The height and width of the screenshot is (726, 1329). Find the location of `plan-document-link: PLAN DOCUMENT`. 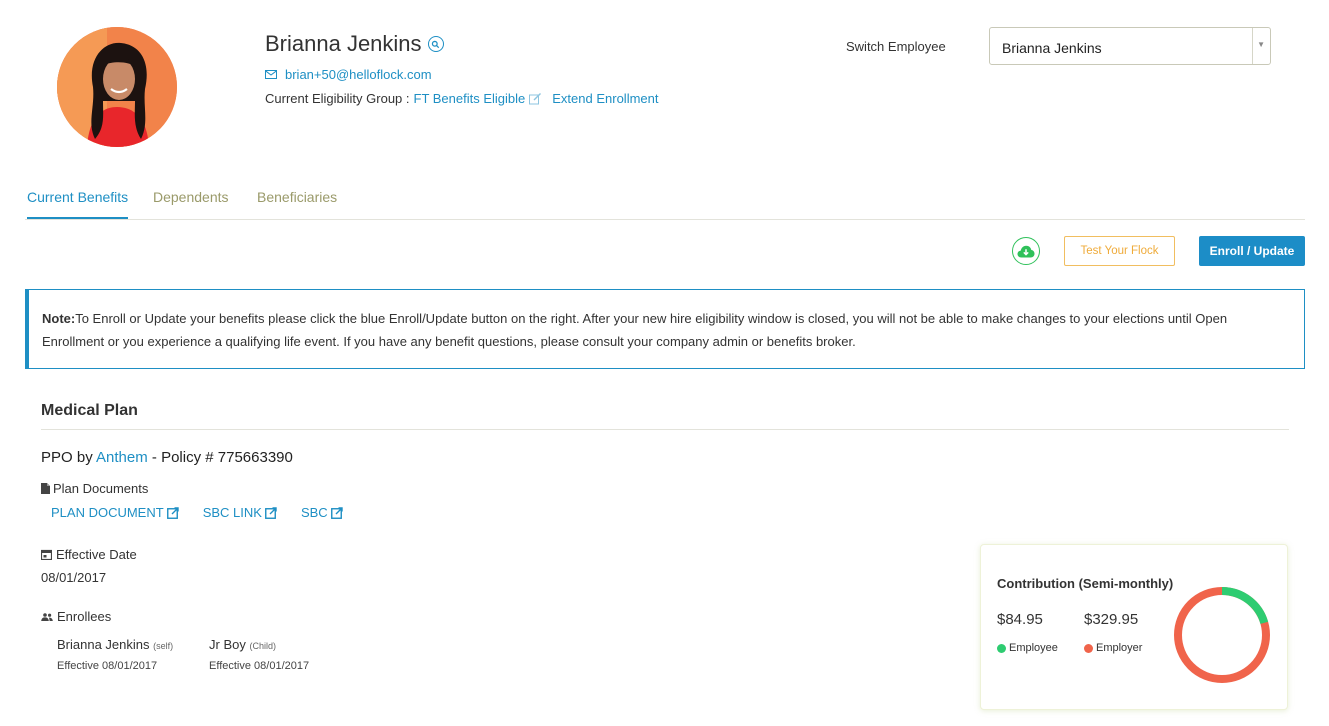

plan-document-link: PLAN DOCUMENT is located at coordinates (115, 512).